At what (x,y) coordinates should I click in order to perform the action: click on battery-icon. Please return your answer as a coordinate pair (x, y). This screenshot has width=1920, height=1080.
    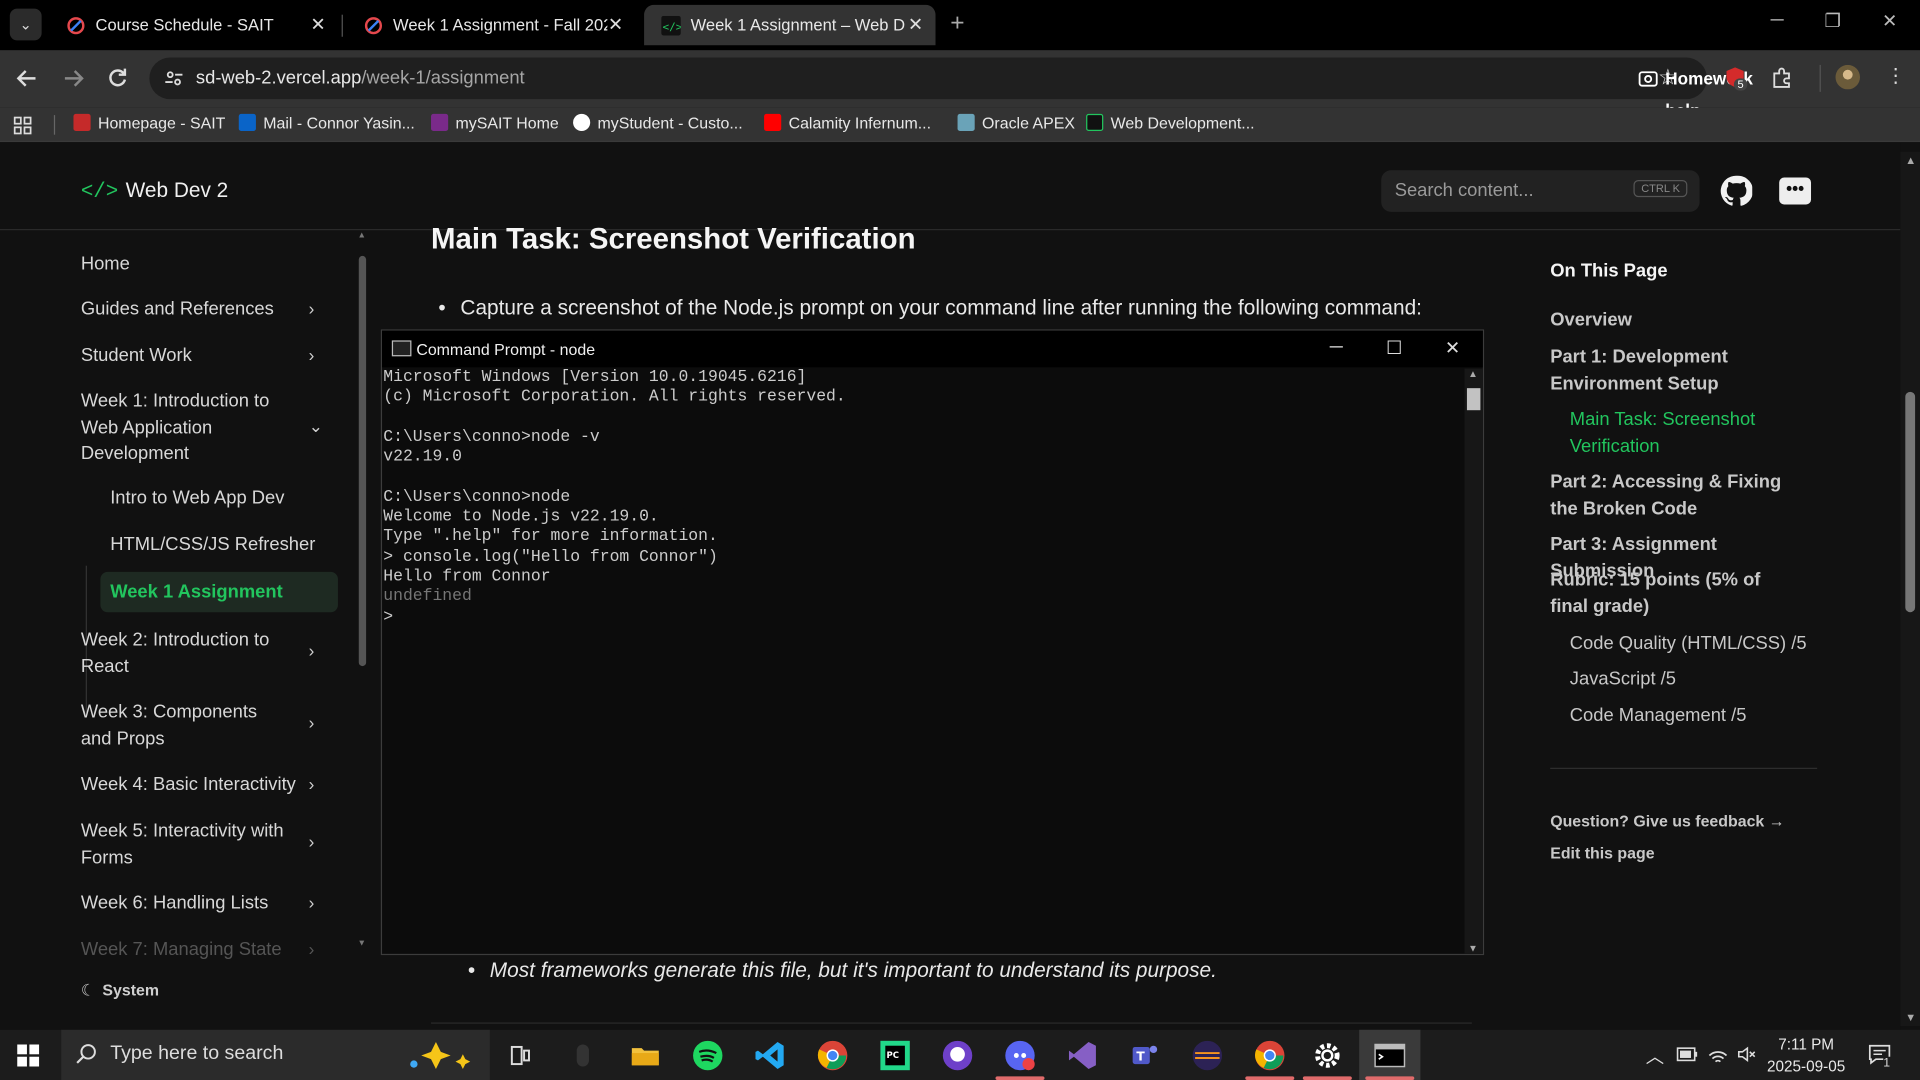
    Looking at the image, I should click on (1687, 1054).